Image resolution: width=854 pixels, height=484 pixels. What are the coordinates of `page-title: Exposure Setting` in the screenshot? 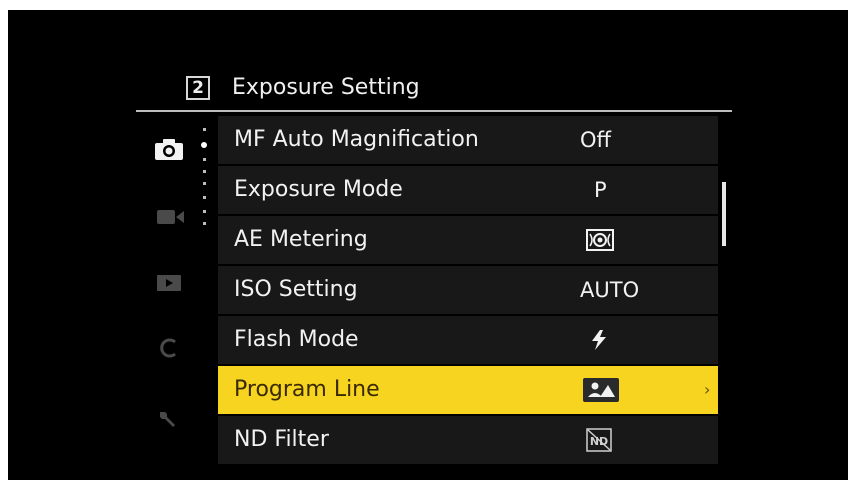 It's located at (326, 87).